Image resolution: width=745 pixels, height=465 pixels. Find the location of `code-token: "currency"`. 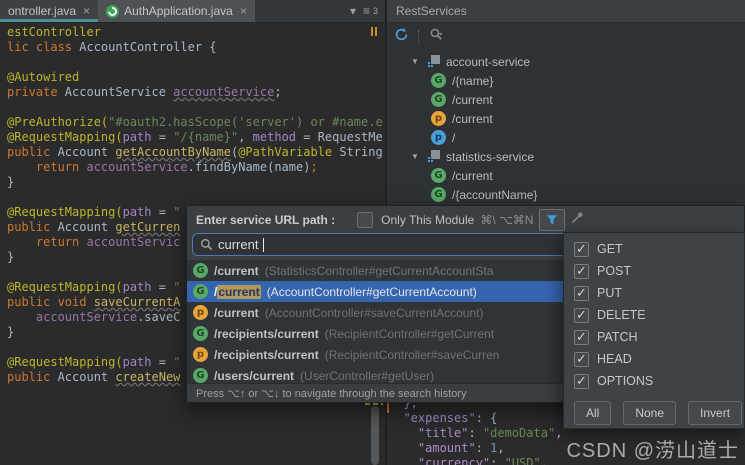

code-token: "currency" is located at coordinates (440, 460).